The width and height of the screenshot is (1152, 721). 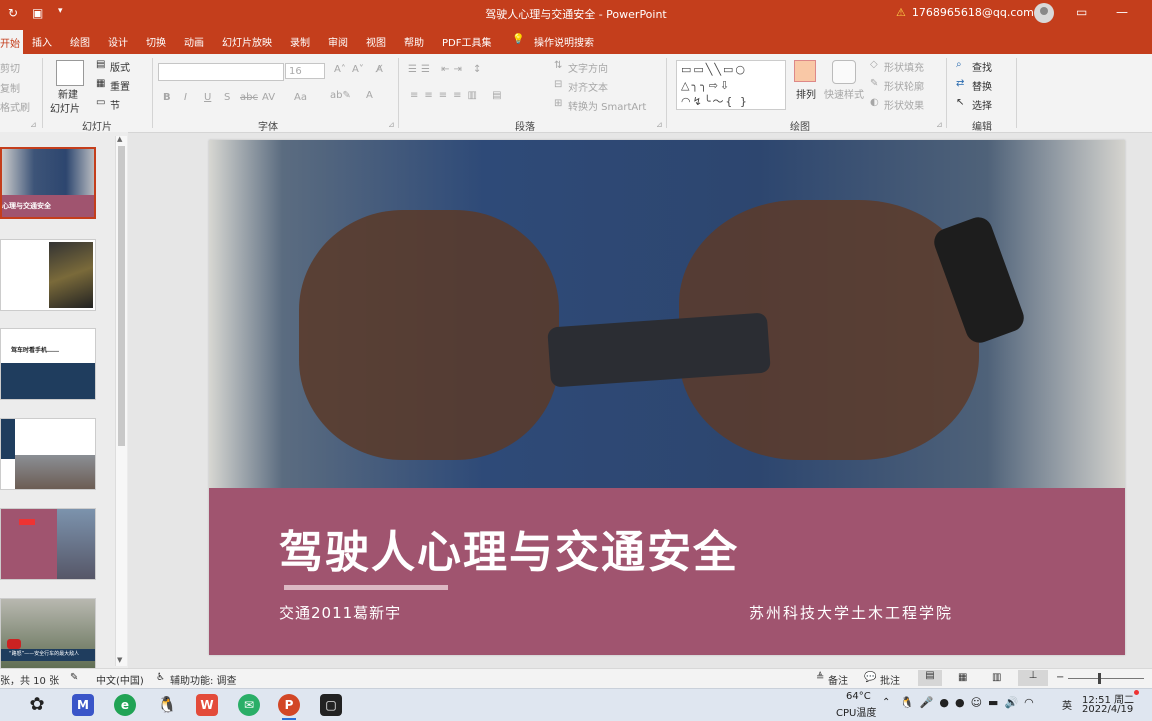 I want to click on shapes-gallery: ▭▭╲╲▭○ △╮╮⇨⇩ ◠↯╰〜{ }, so click(x=731, y=85).